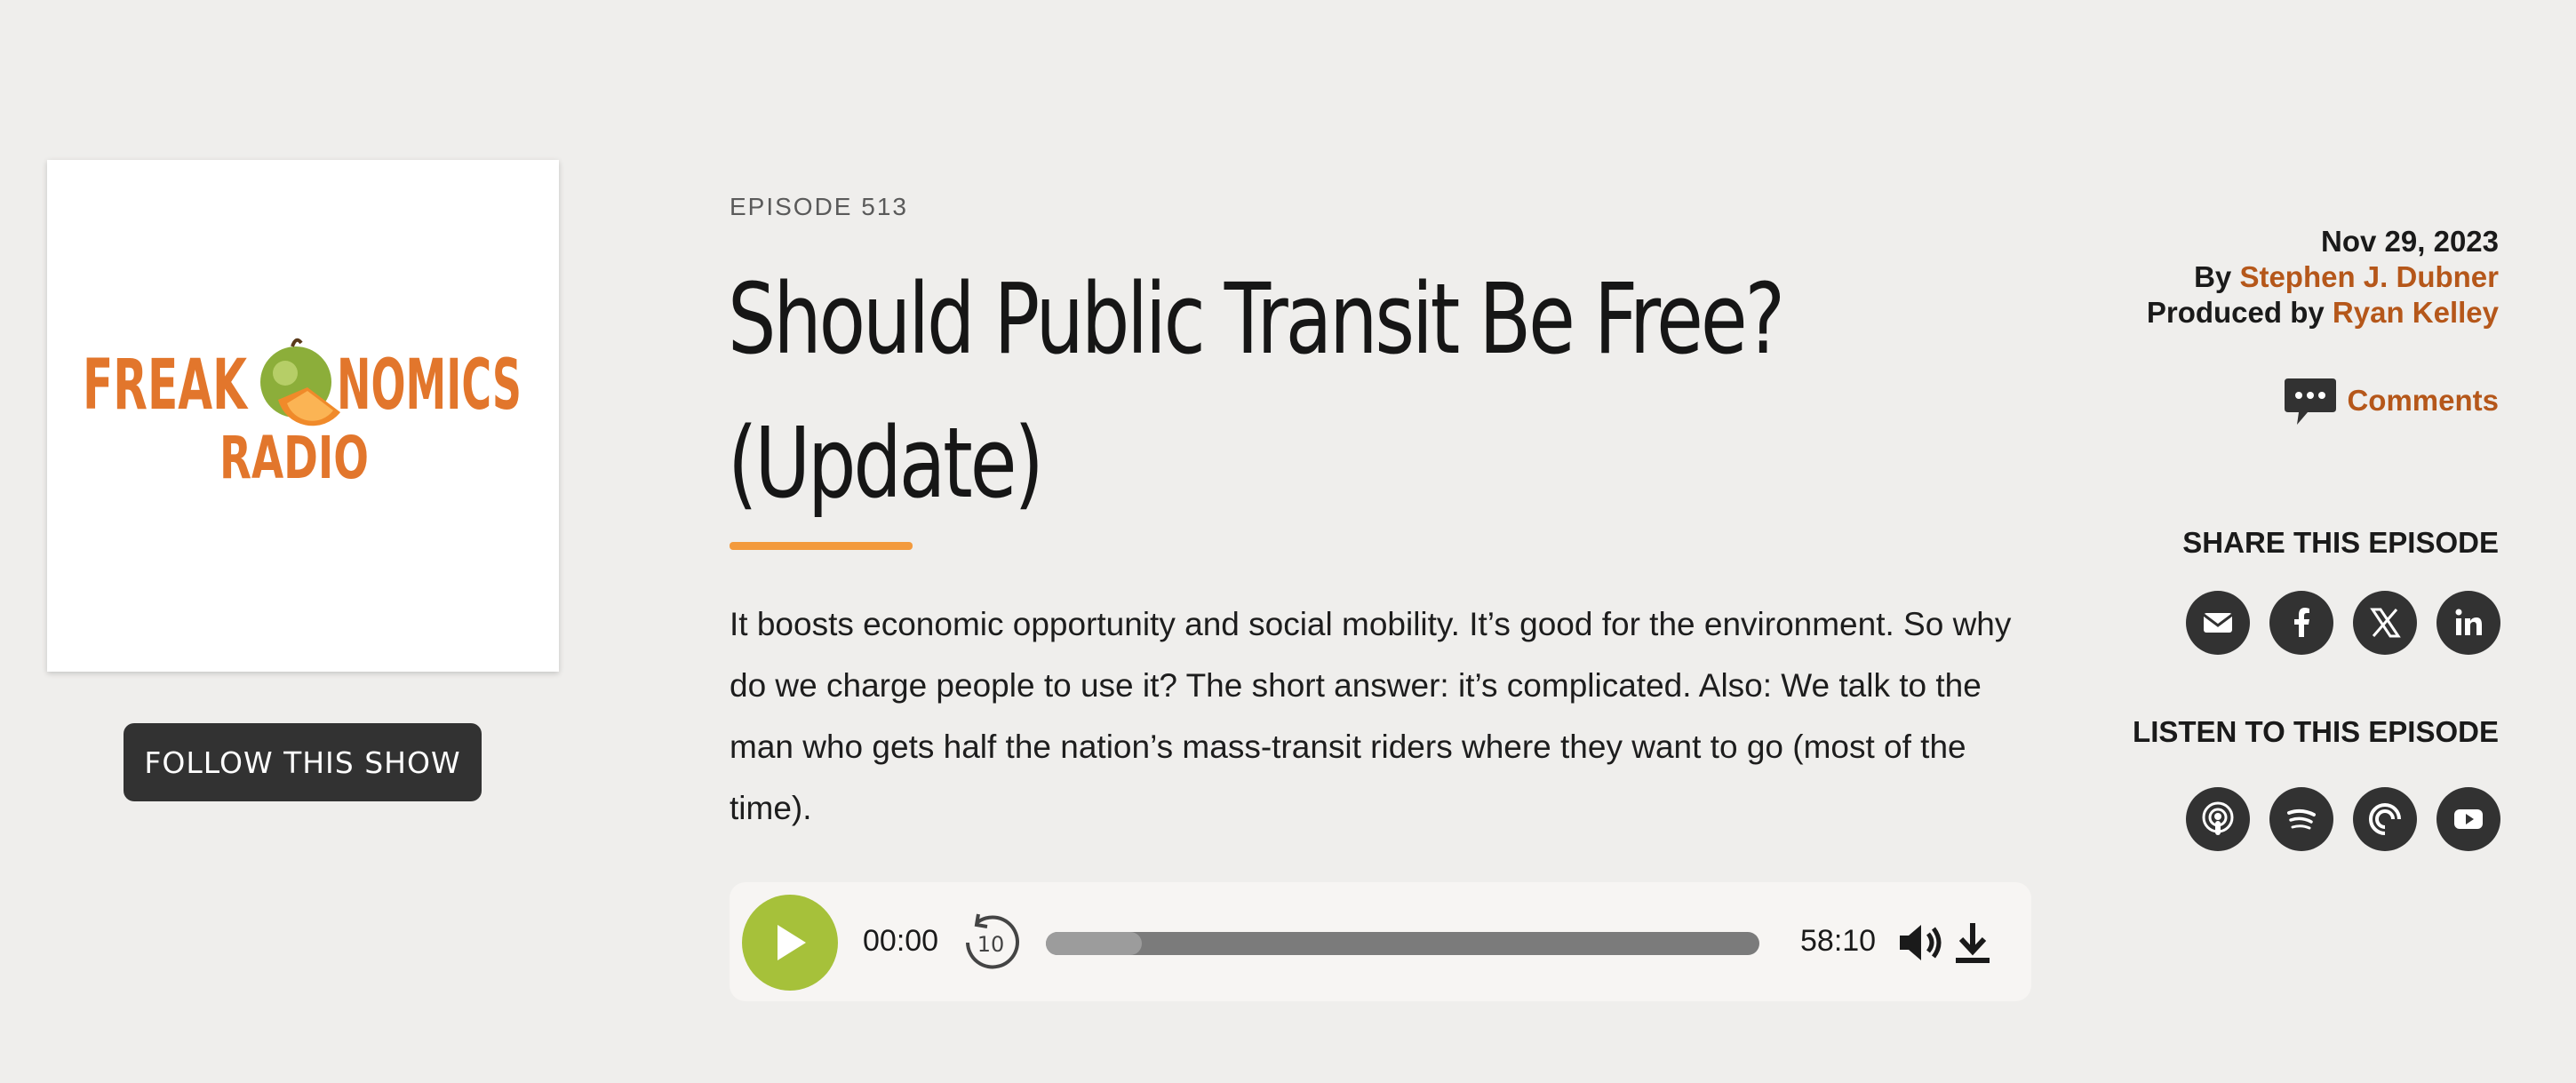 This screenshot has width=2576, height=1083. I want to click on audio-player: 00:00 10 58:10, so click(1380, 941).